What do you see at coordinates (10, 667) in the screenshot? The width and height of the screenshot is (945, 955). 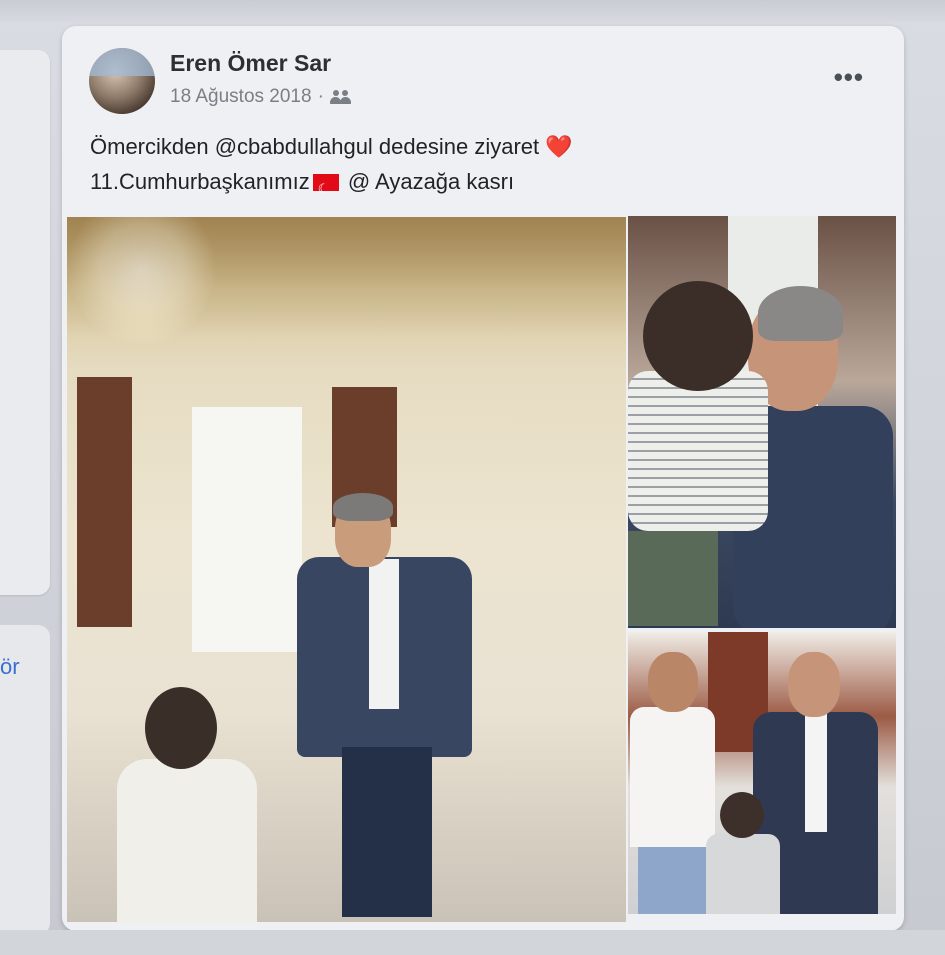 I see `left-see-more-link: ör` at bounding box center [10, 667].